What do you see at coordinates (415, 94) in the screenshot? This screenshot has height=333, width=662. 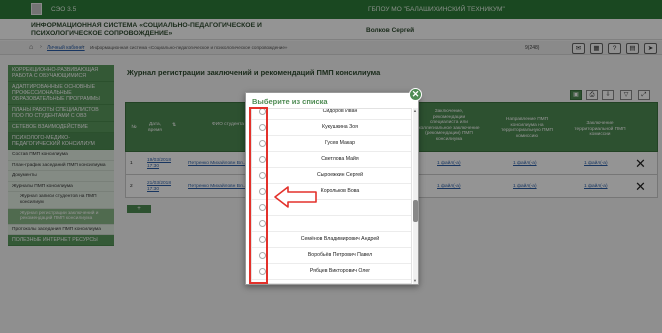 I see `close-icon: ✕` at bounding box center [415, 94].